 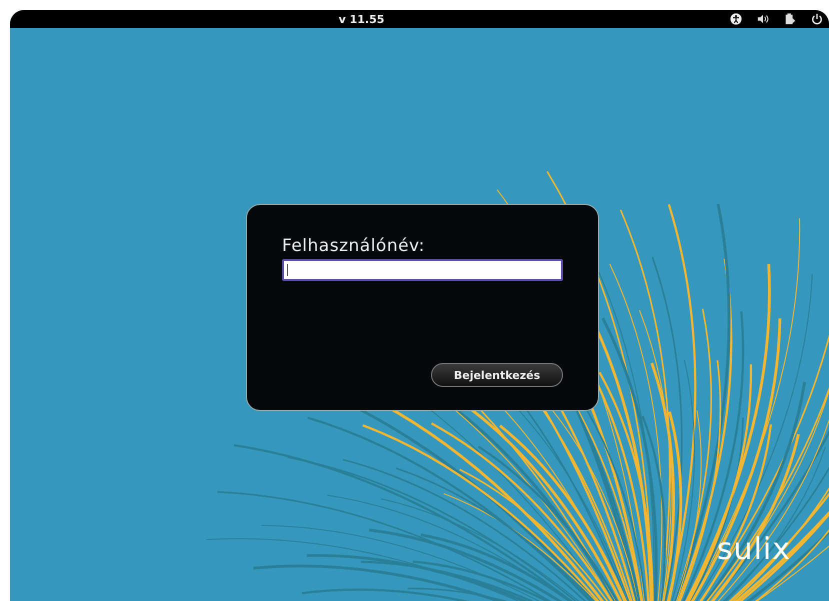 I want to click on version-label: v 11.55, so click(x=361, y=19).